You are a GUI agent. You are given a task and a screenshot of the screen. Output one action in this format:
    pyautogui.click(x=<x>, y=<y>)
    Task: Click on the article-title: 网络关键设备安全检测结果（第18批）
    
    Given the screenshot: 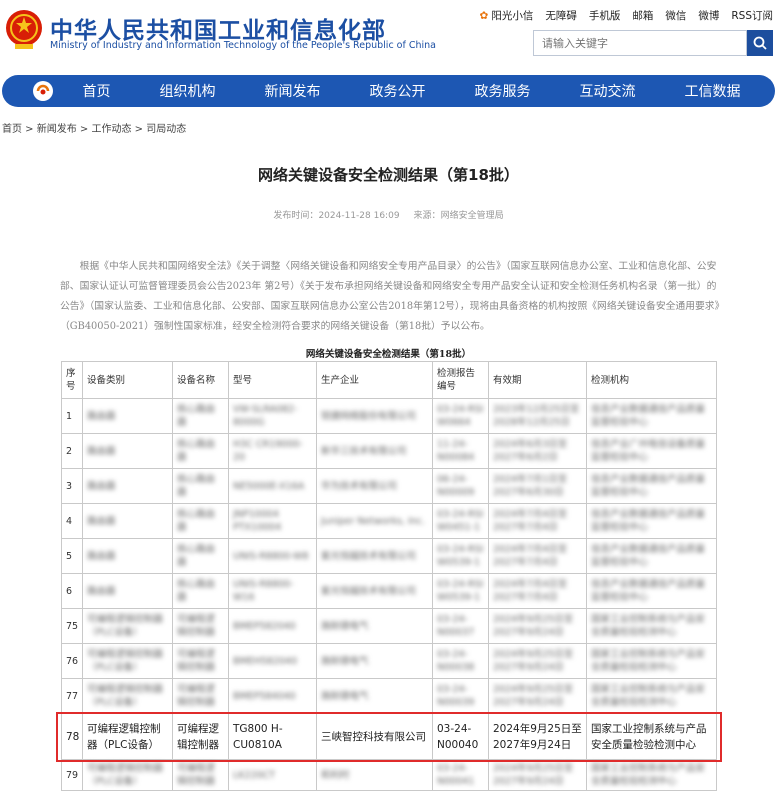 What is the action you would take?
    pyautogui.click(x=388, y=175)
    